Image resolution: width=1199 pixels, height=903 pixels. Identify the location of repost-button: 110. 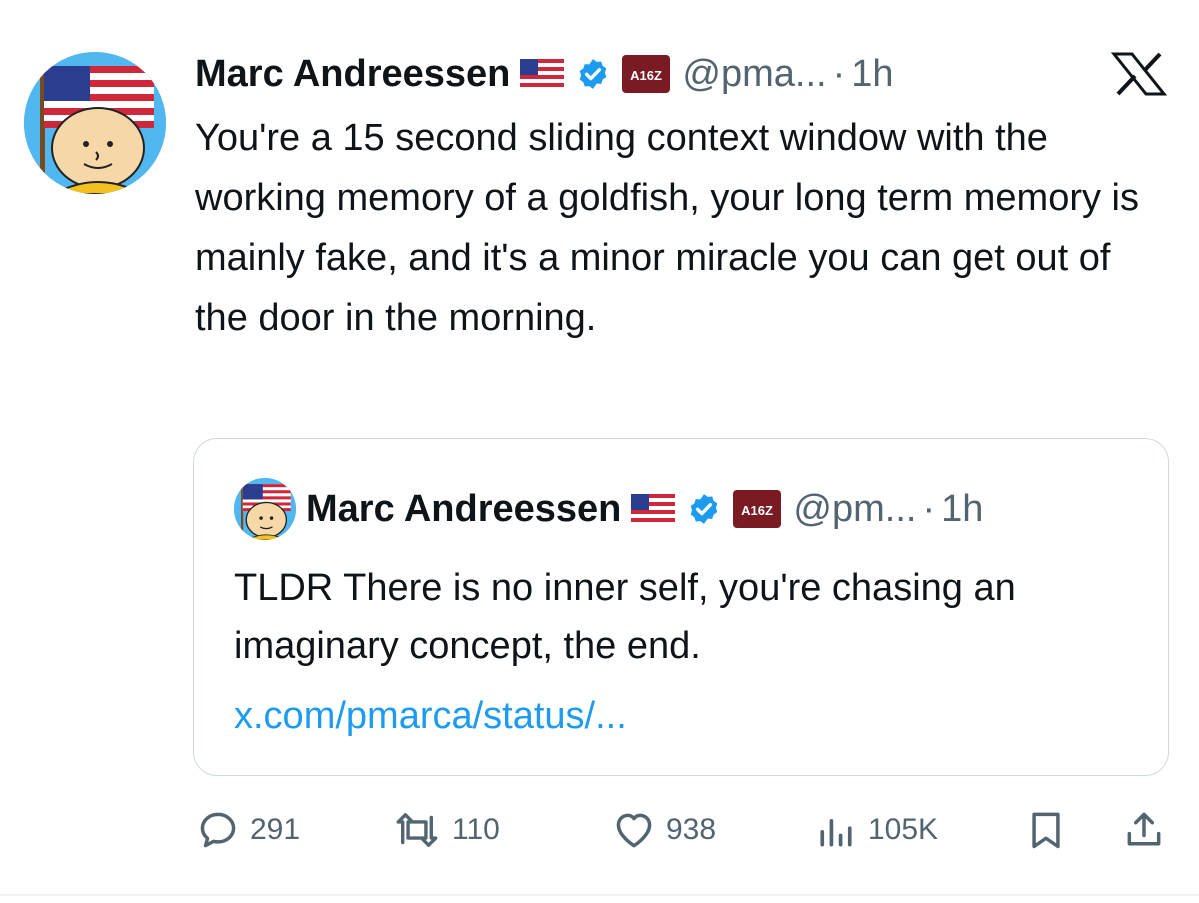
(446, 830).